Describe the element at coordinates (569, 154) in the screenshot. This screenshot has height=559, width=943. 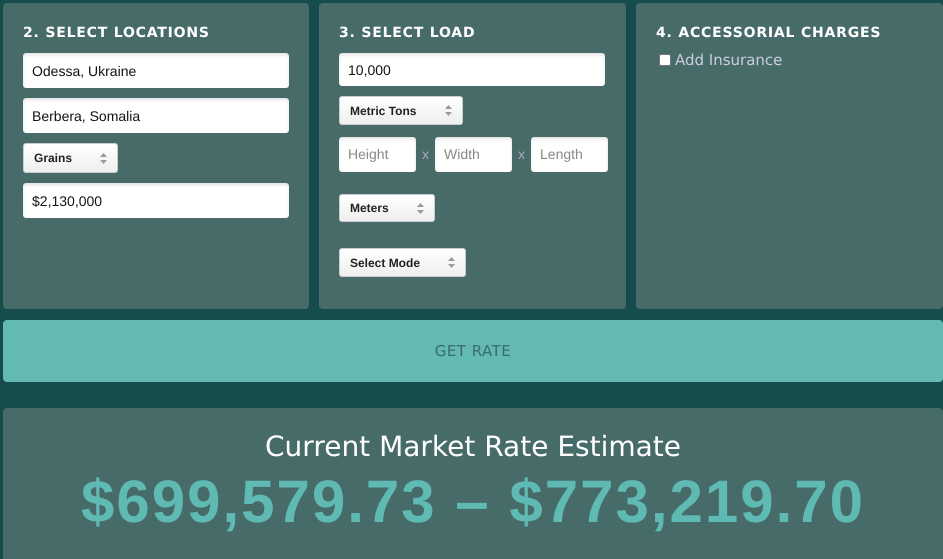
I see `dimension-field: Length` at that location.